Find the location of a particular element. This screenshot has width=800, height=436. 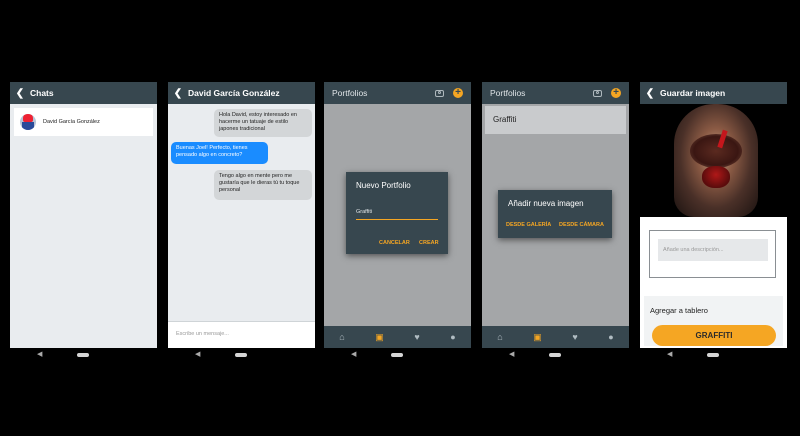

avatar is located at coordinates (28, 122).